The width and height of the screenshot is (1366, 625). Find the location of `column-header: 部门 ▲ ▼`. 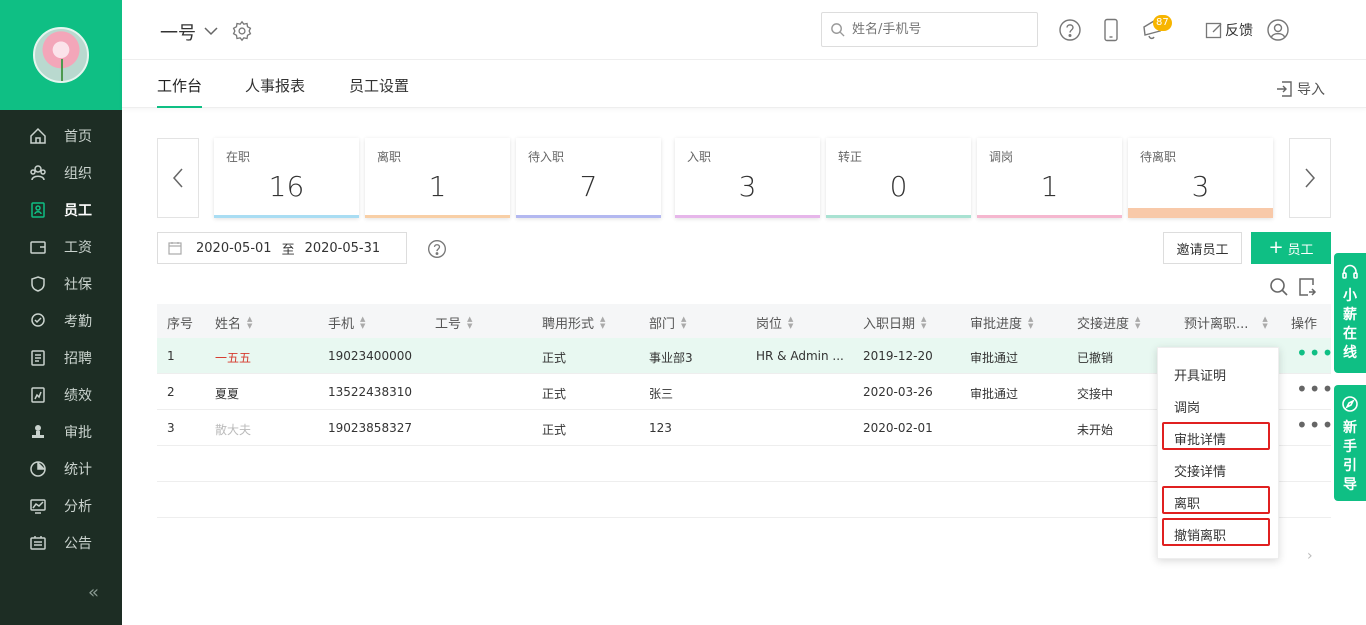

column-header: 部门 ▲ ▼ is located at coordinates (667, 322).